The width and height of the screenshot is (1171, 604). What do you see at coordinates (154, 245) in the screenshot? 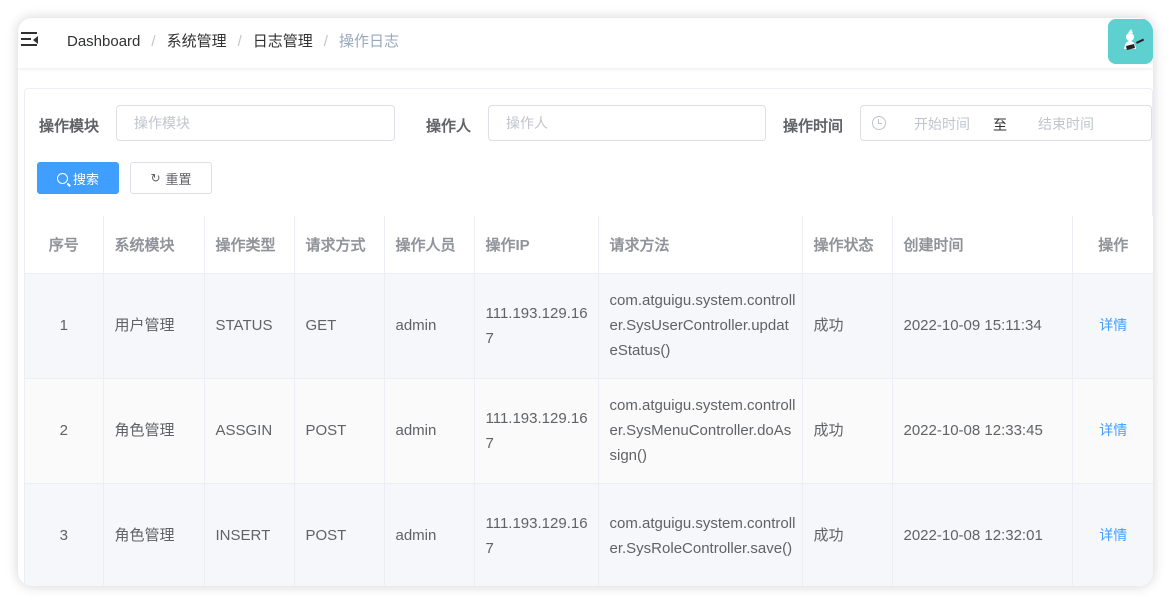
I see `col-header-module: 系统模块` at bounding box center [154, 245].